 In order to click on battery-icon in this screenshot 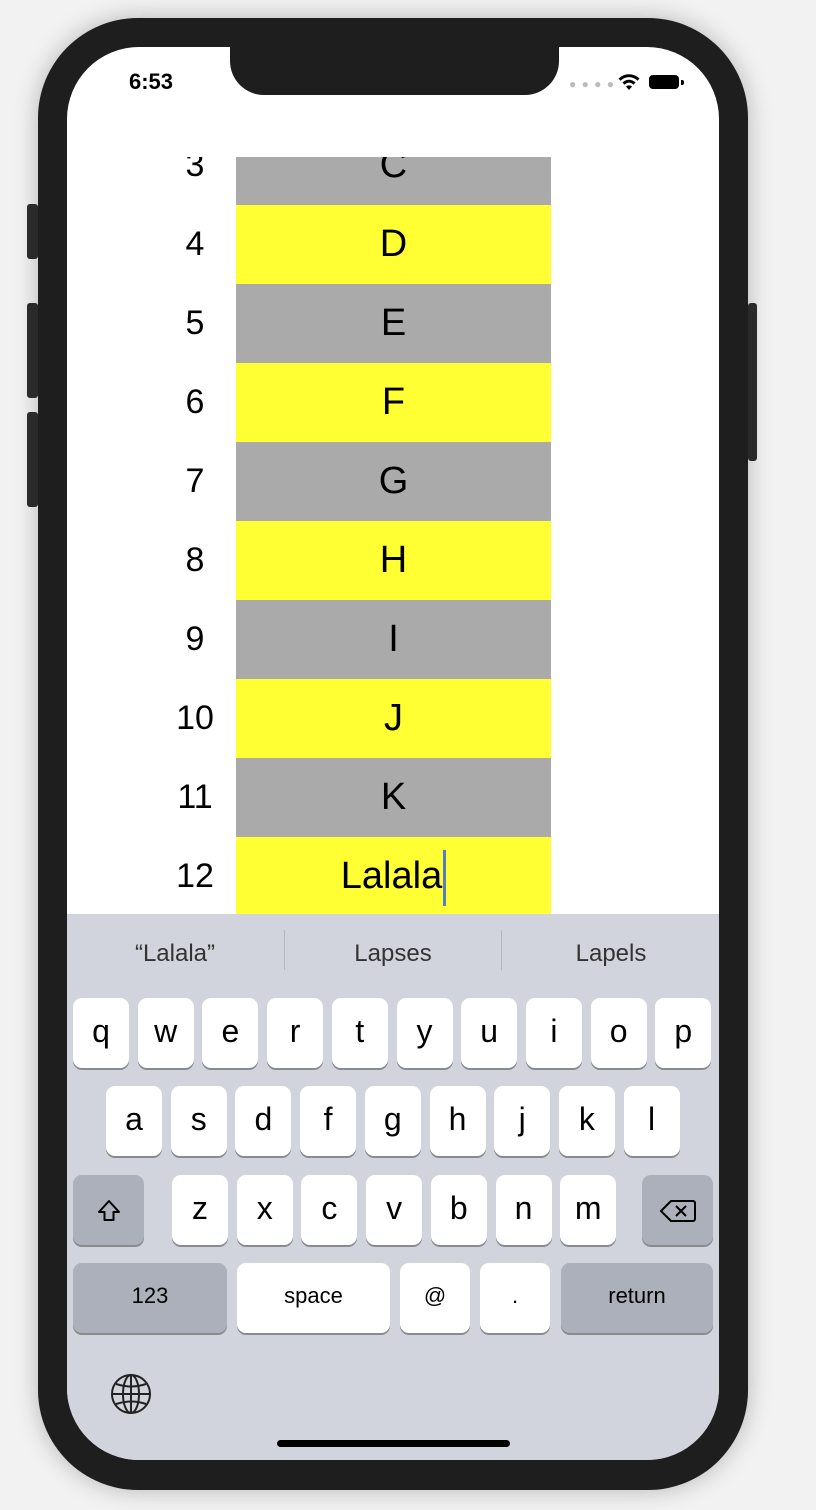, I will do `click(664, 82)`.